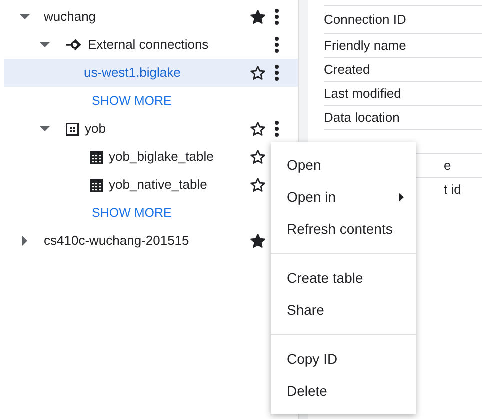 The width and height of the screenshot is (482, 419). Describe the element at coordinates (363, 93) in the screenshot. I see `detail-label: Last modified` at that location.